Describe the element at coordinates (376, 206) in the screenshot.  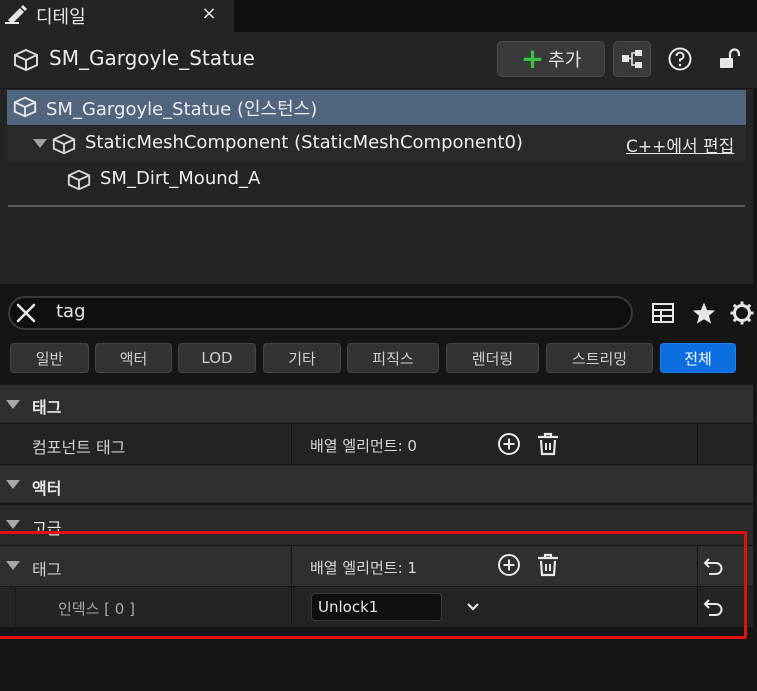
I see `tree-divider` at that location.